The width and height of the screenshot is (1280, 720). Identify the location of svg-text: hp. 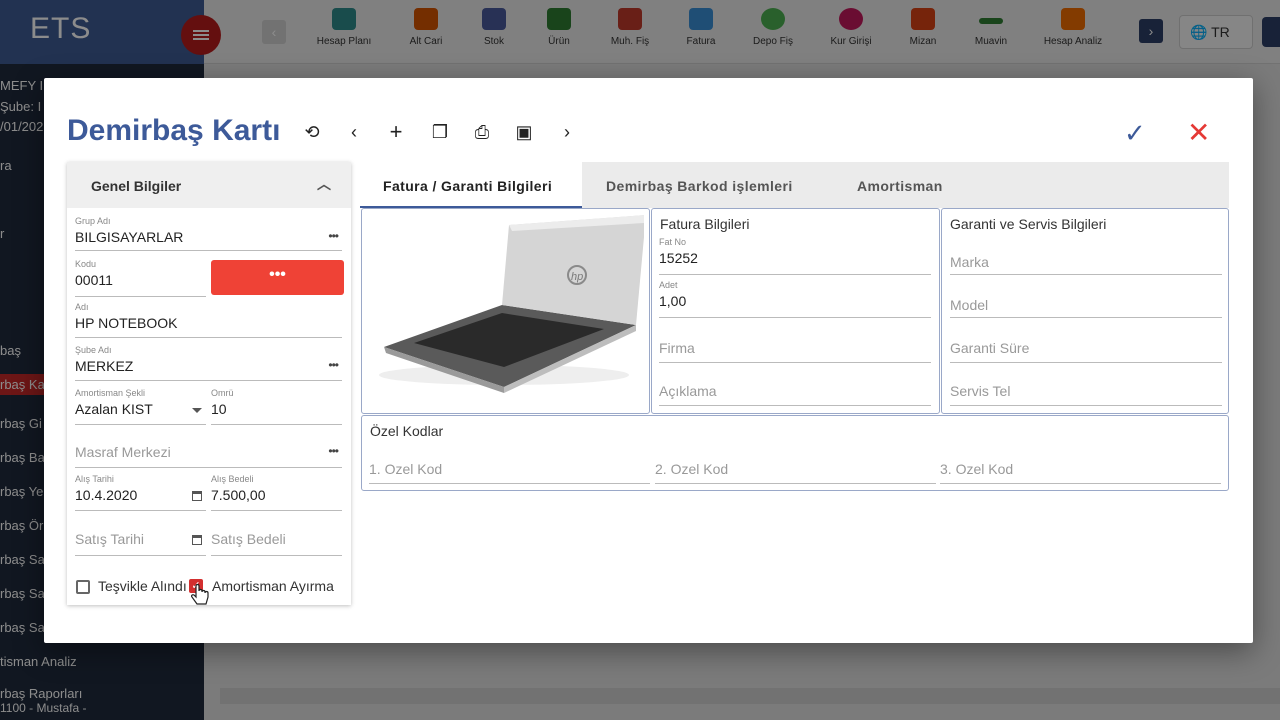
(577, 277).